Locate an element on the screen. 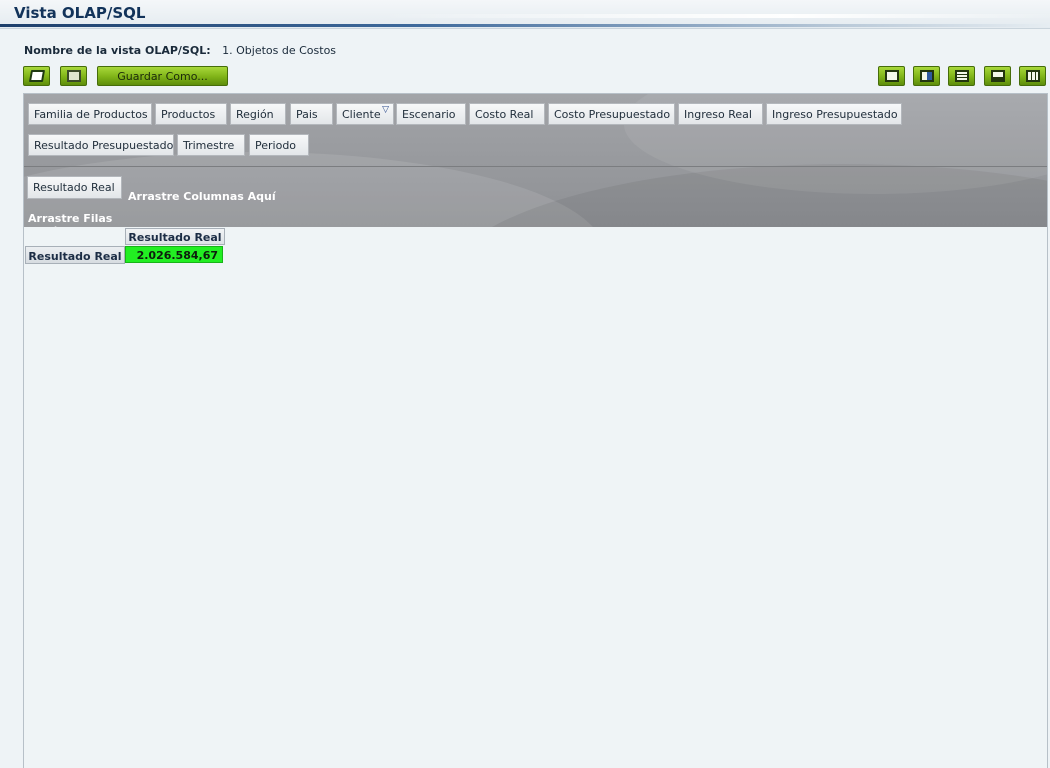 The height and width of the screenshot is (768, 1050). row-drop-hint: Arrastre Filas Aquí is located at coordinates (71, 219).